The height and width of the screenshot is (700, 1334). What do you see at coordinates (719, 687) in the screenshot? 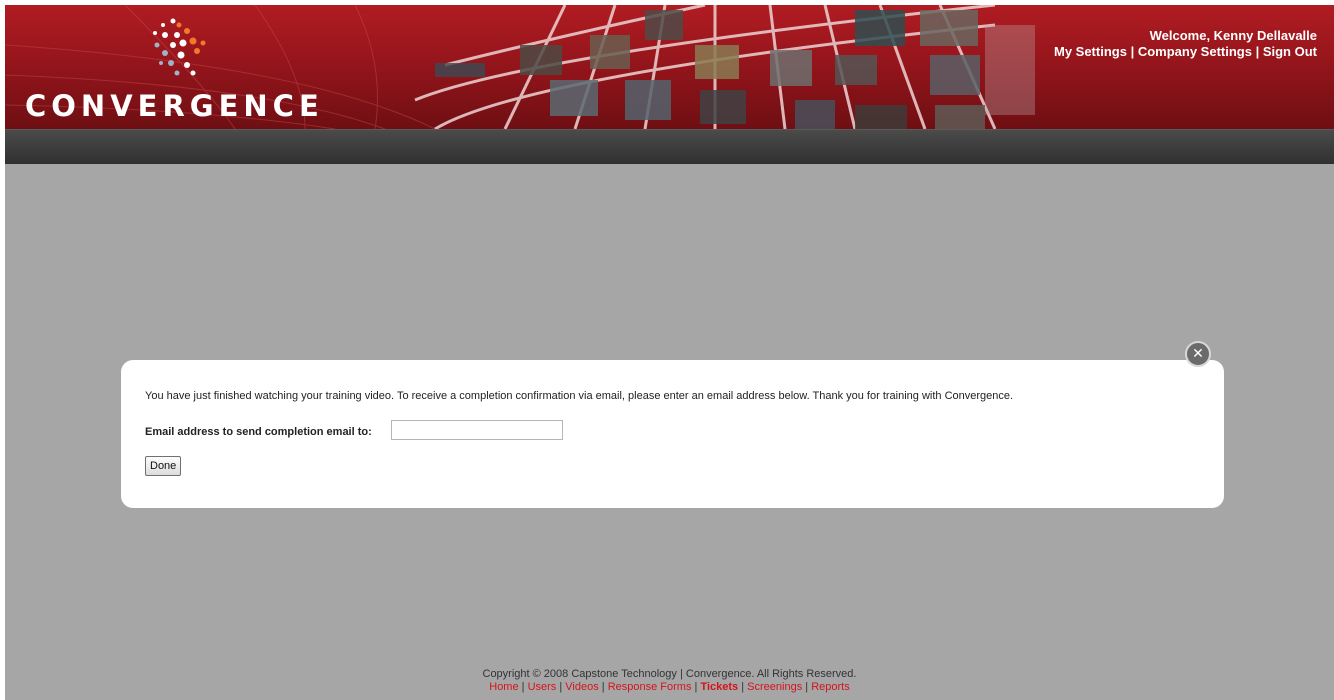
I see `footer-link-tickets: Tickets` at bounding box center [719, 687].